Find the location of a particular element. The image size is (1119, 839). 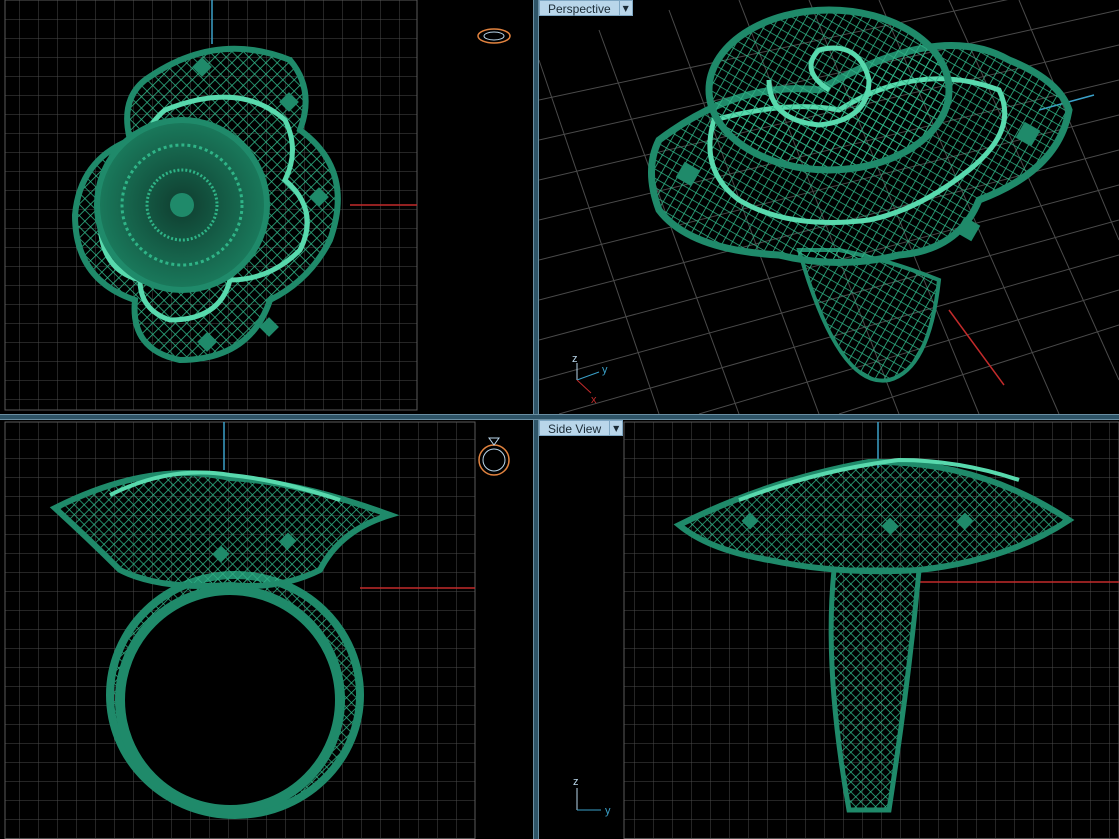

perspective-label-text: Perspective is located at coordinates (579, 8).